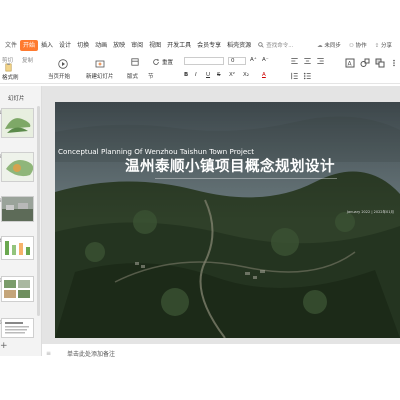  I want to click on new-slide-button: 新建幻灯片, so click(100, 76).